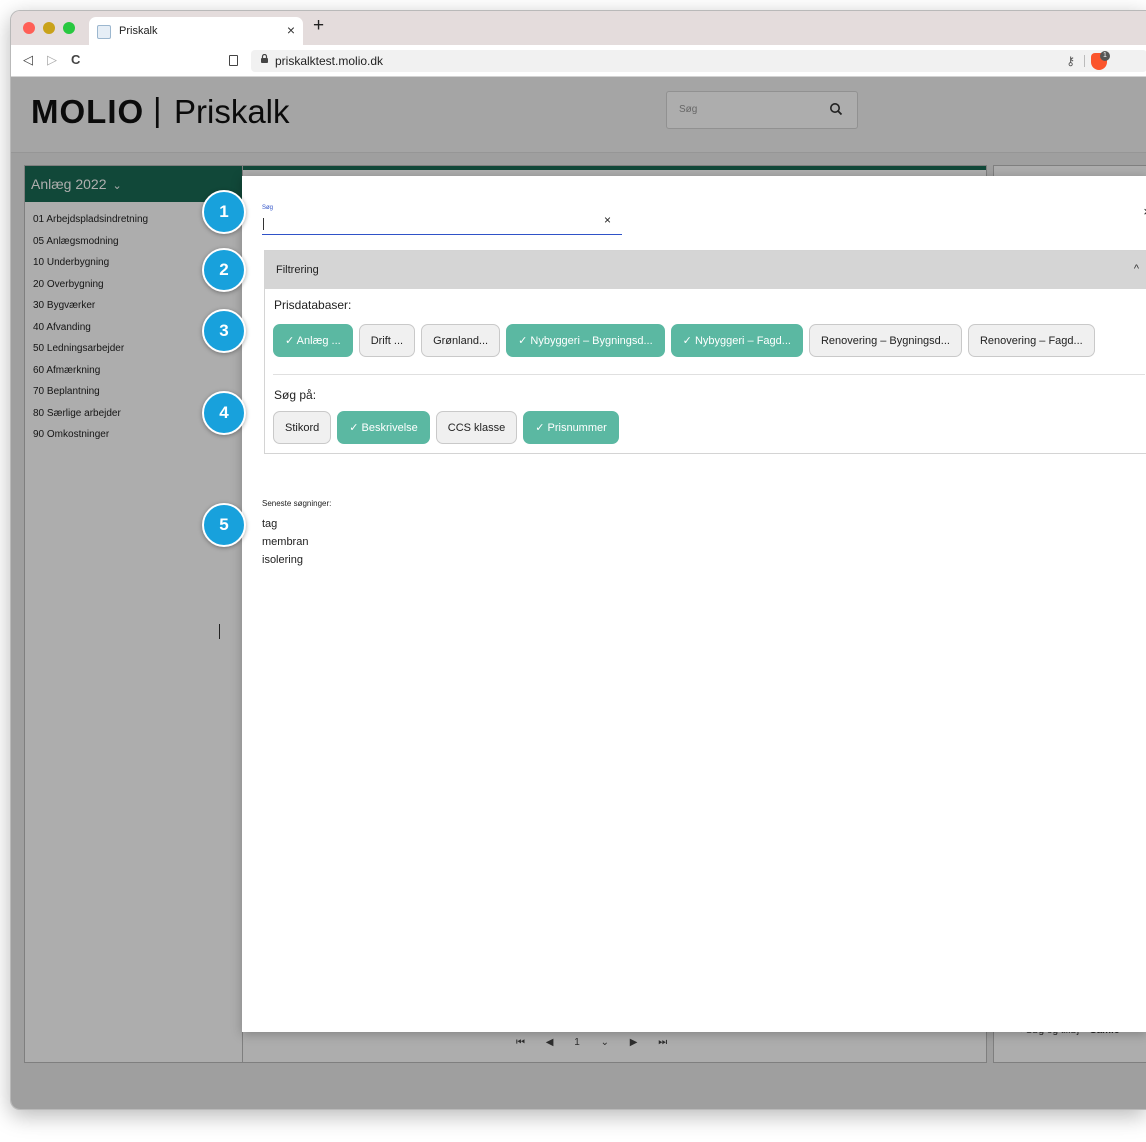 The width and height of the screenshot is (1146, 1142). I want to click on input-caret, so click(263, 224).